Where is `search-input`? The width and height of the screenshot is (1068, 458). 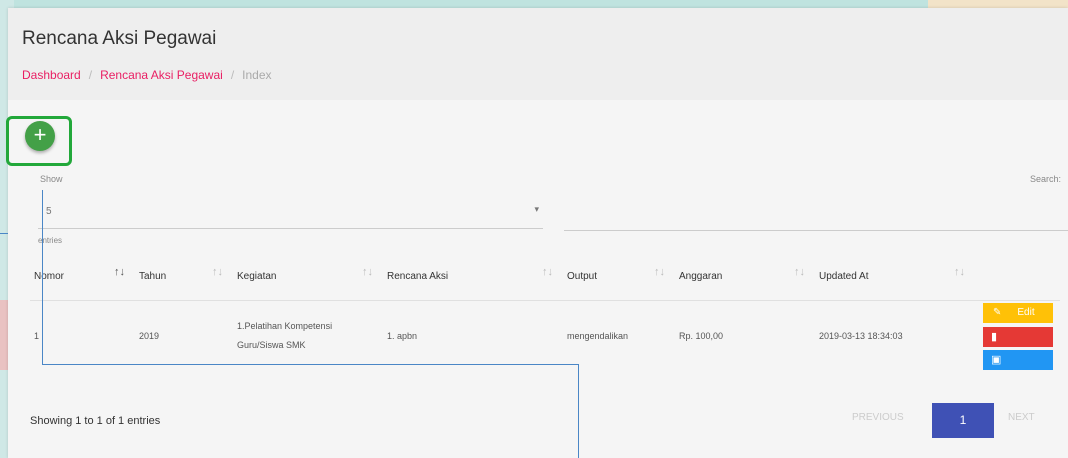 search-input is located at coordinates (816, 214).